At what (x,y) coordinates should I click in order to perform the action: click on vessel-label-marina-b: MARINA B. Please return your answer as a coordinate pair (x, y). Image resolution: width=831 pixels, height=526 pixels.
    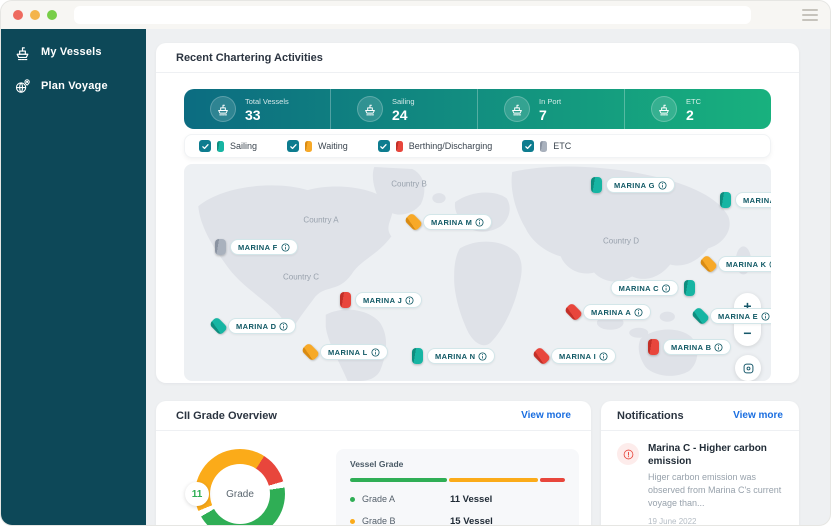
    Looking at the image, I should click on (697, 347).